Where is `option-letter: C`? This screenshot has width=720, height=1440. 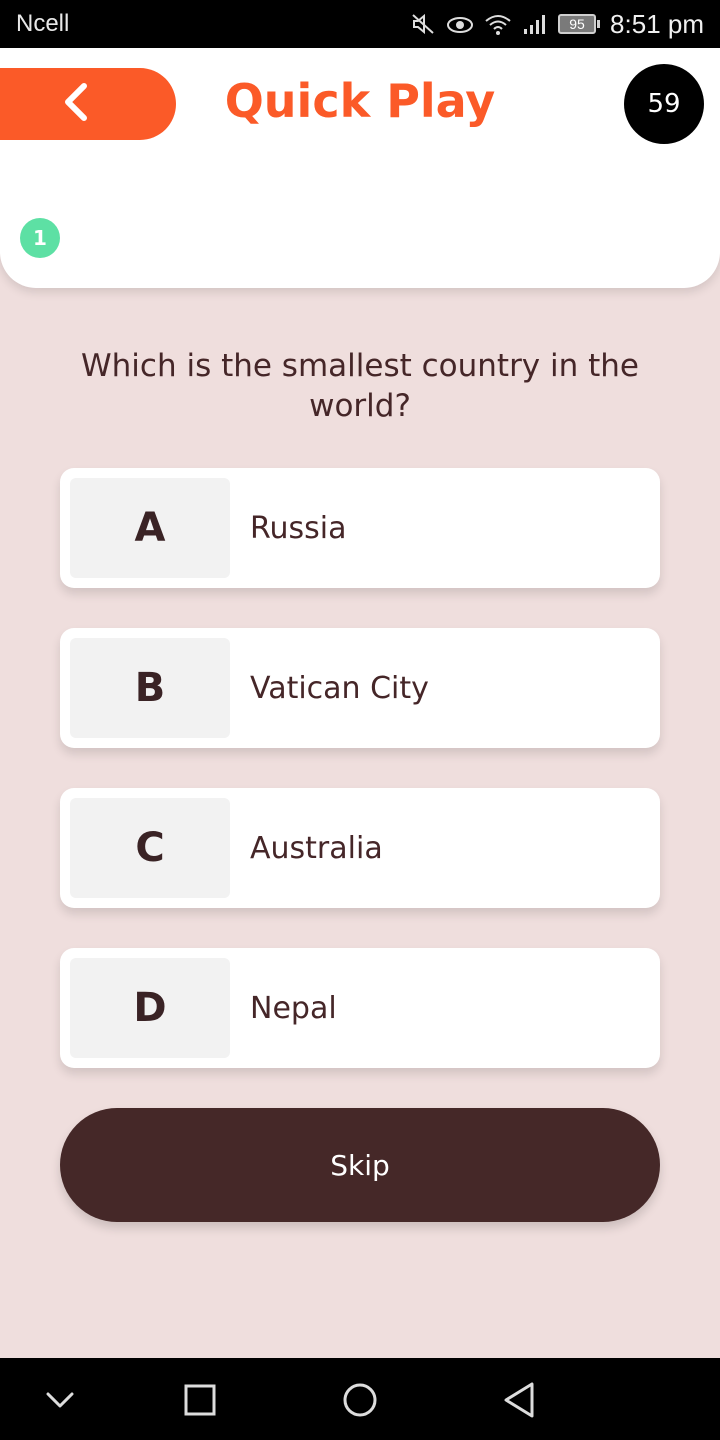 option-letter: C is located at coordinates (150, 848).